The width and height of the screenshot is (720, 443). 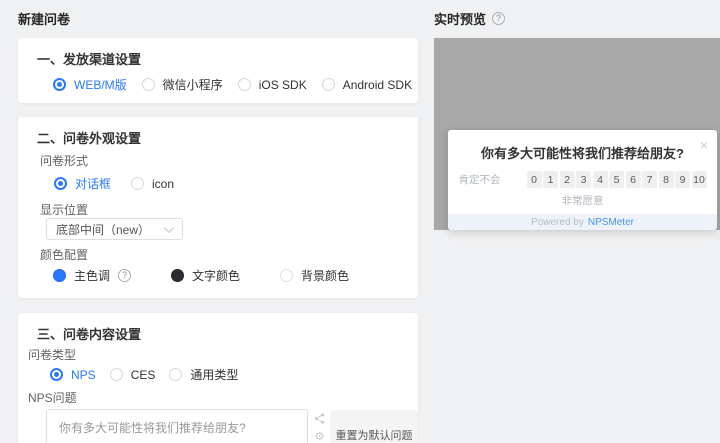 I want to click on preview-title: 实时预览, so click(x=460, y=19).